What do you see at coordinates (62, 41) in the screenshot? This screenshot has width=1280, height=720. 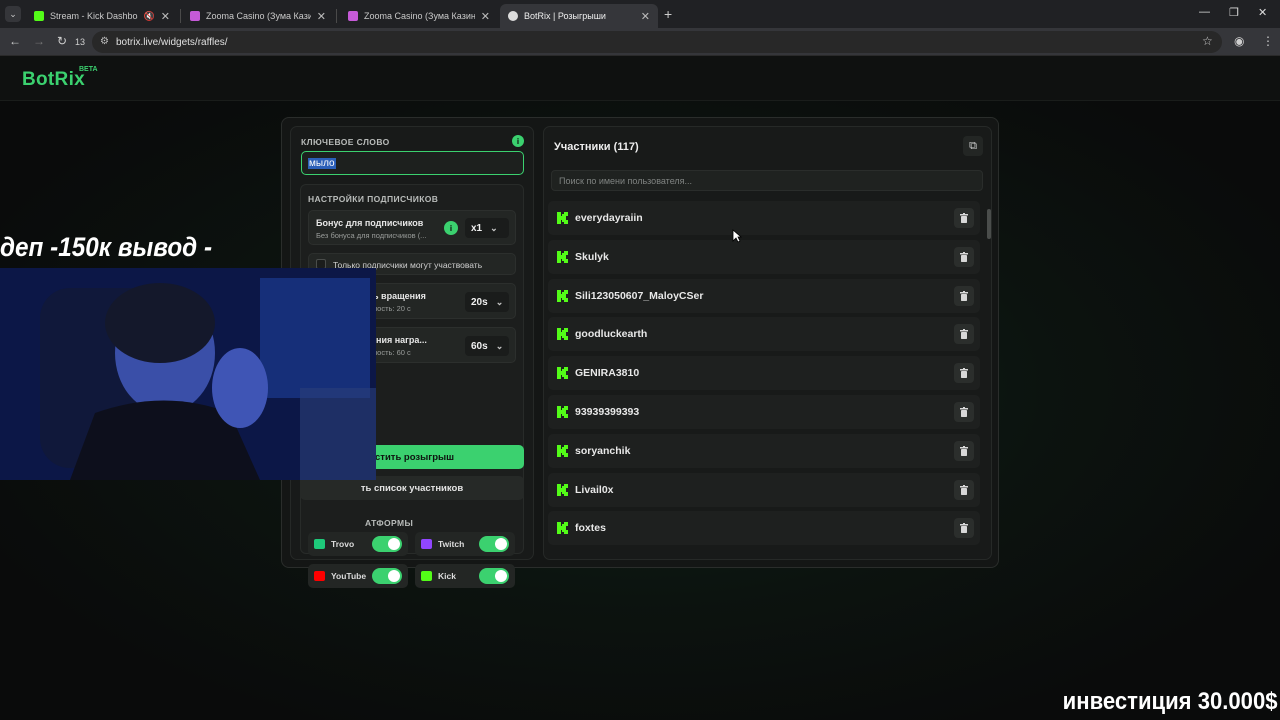 I see `reload-icon: ↻` at bounding box center [62, 41].